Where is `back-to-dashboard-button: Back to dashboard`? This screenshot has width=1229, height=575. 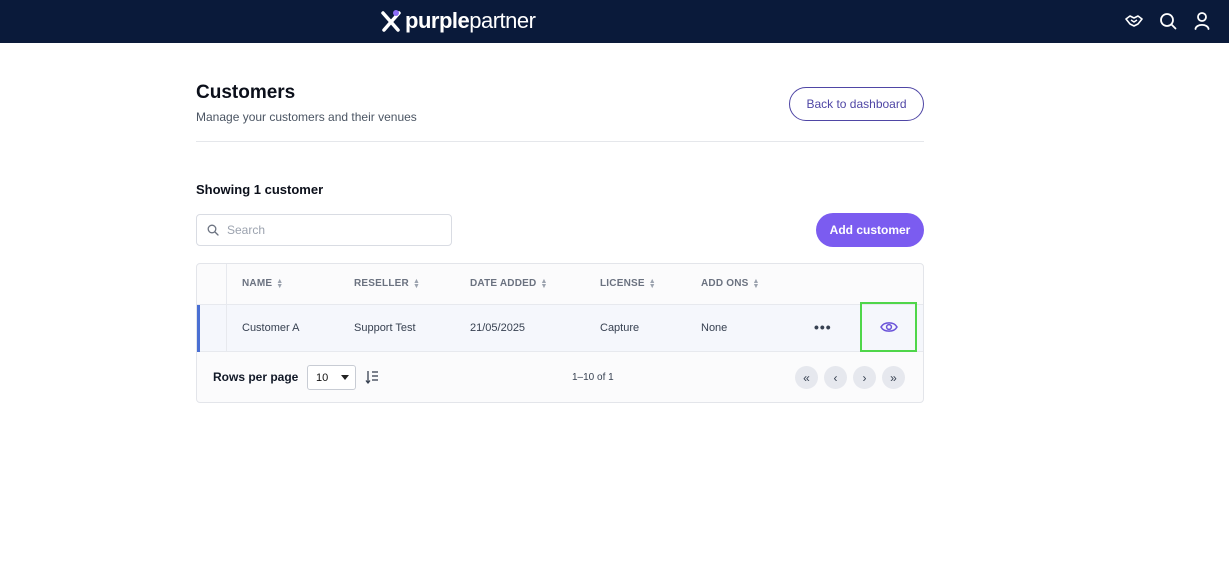
back-to-dashboard-button: Back to dashboard is located at coordinates (856, 104).